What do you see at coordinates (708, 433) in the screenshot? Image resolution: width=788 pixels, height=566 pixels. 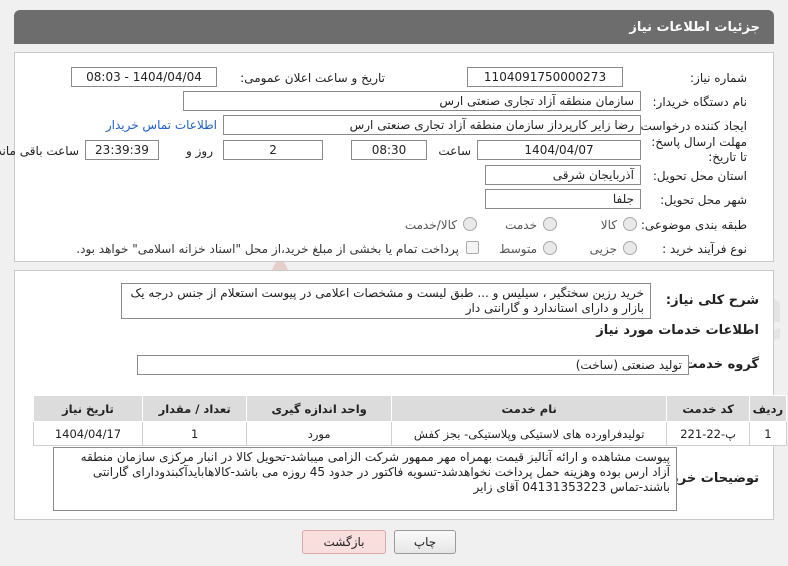 I see `cell-code: پ-22-221` at bounding box center [708, 433].